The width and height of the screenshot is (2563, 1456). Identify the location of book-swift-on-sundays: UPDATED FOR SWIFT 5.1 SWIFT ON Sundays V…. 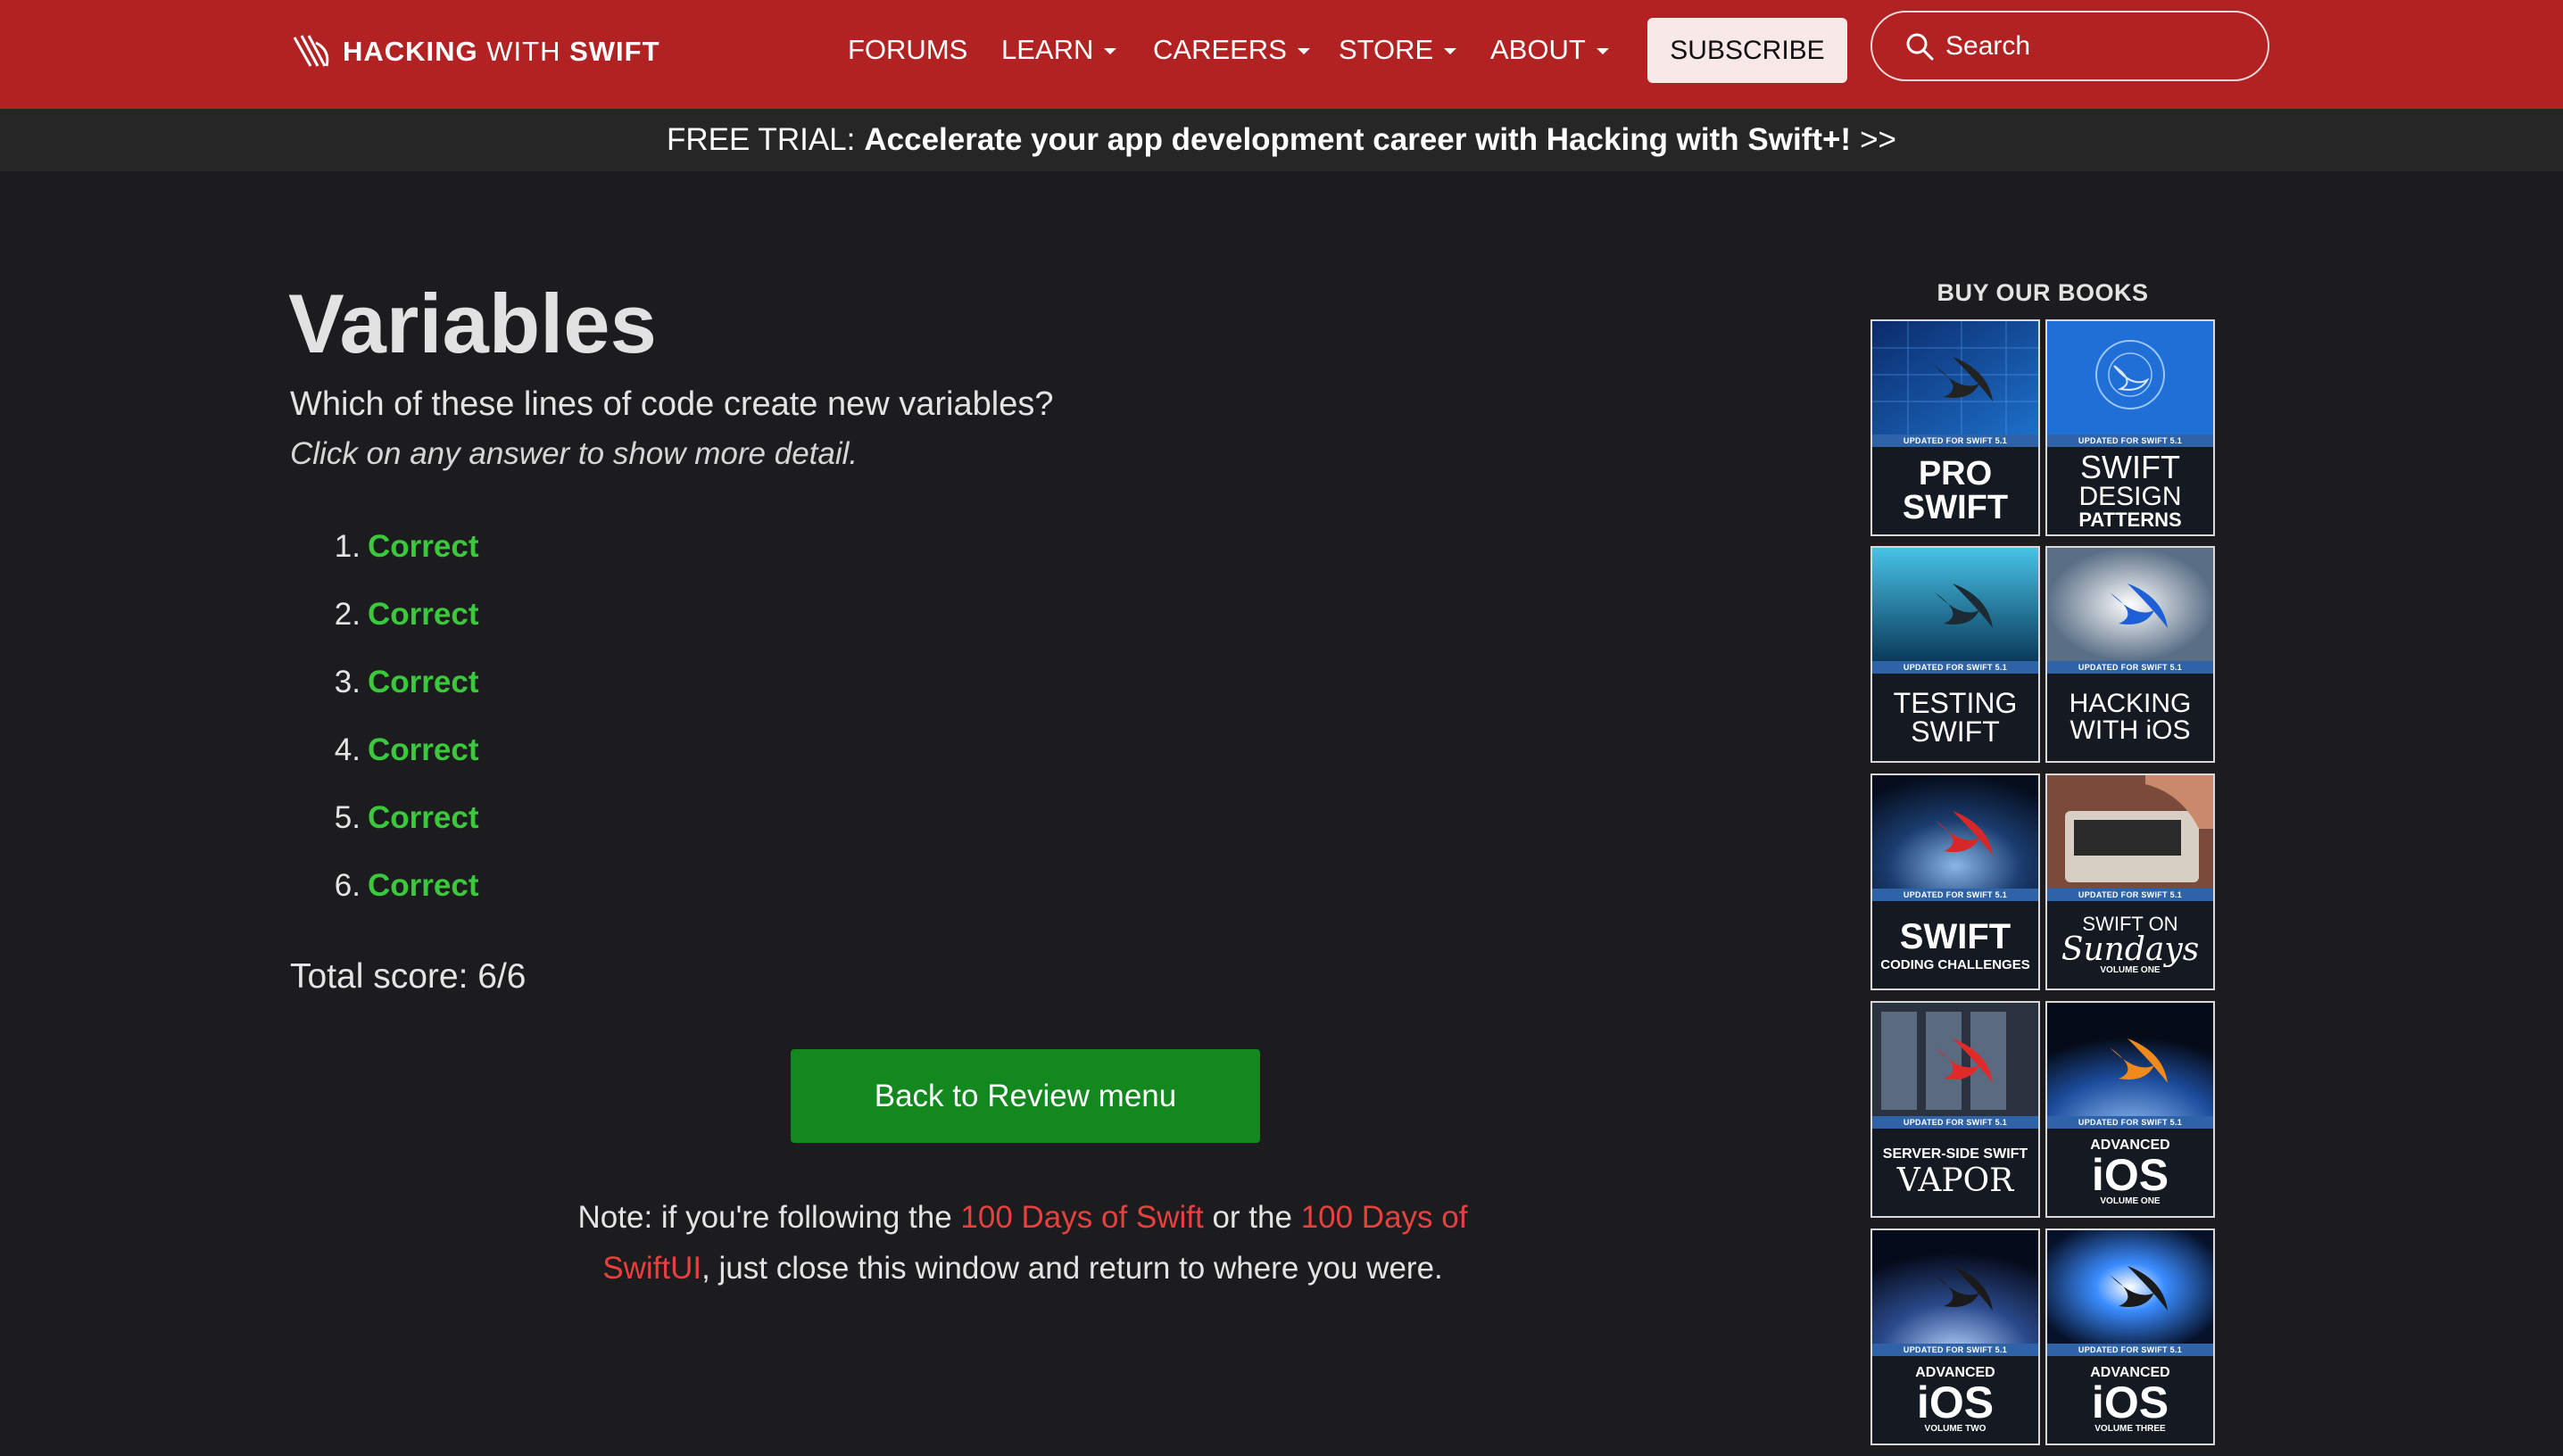
(2130, 882).